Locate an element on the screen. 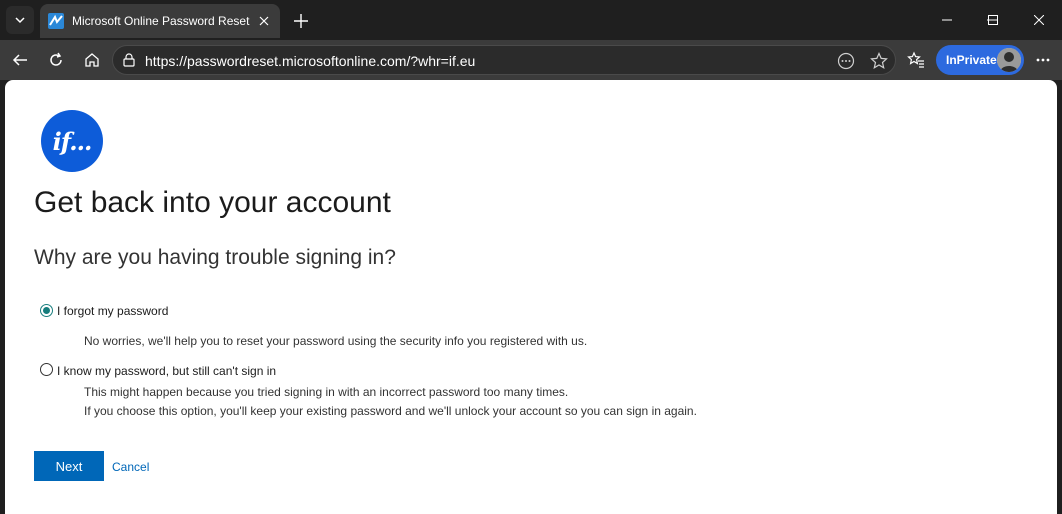  ellipsis-circle-icon is located at coordinates (846, 61).